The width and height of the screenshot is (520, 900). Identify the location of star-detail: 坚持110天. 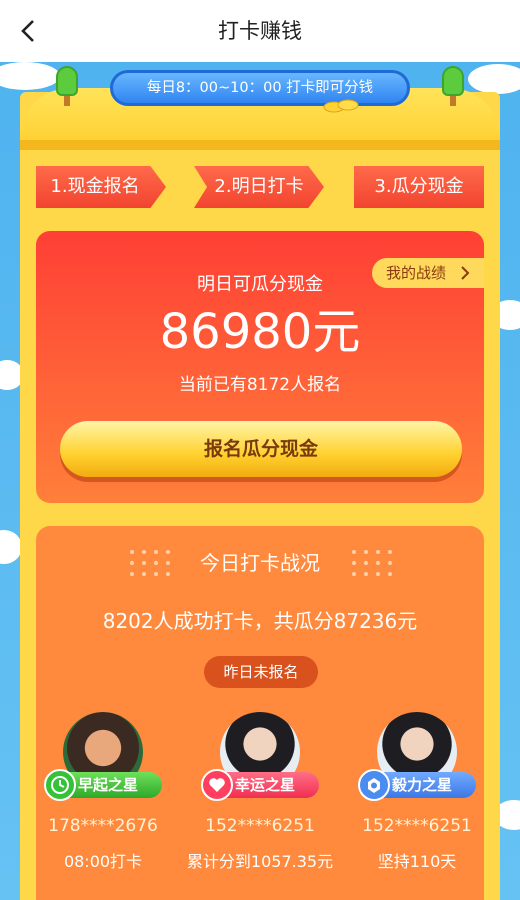
(417, 861).